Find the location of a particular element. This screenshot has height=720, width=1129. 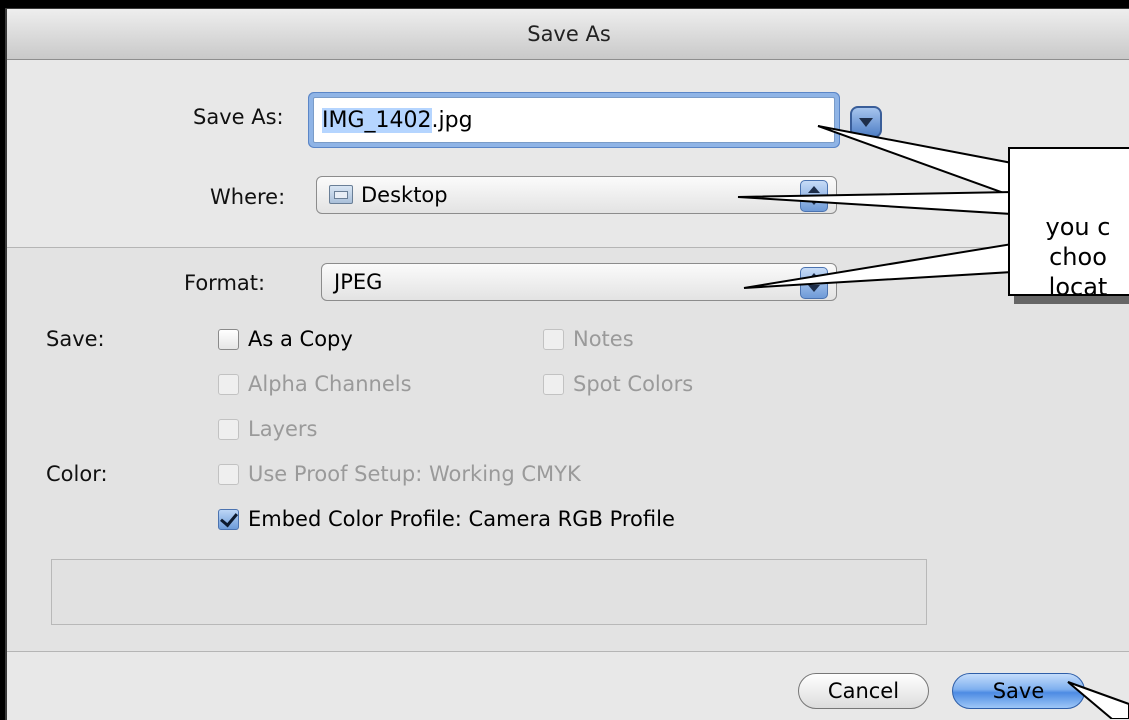

callout-line-2: choo is located at coordinates (1078, 257).